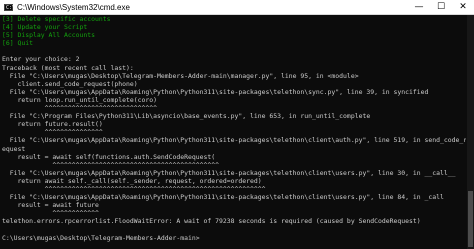 The width and height of the screenshot is (474, 249). Describe the element at coordinates (237, 7) in the screenshot. I see `title-bar: C:\ C:\Windows\System32\cmd.exe — ☐ ✕` at that location.